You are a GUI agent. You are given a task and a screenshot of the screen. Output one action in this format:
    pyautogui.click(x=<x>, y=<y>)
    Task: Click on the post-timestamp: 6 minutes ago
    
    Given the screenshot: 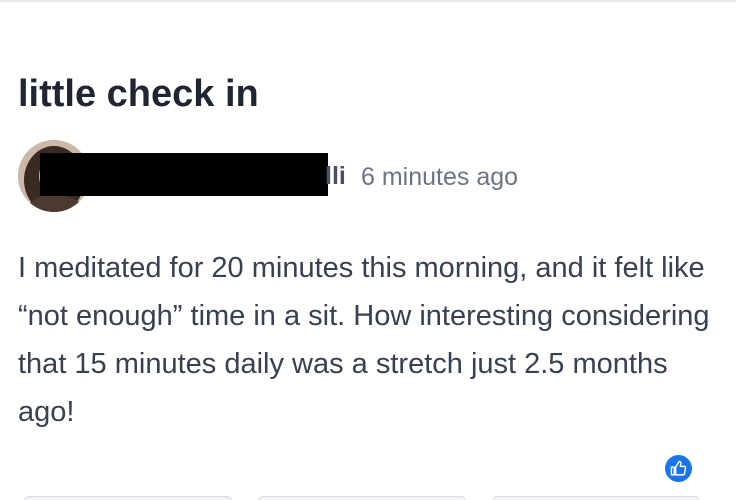 What is the action you would take?
    pyautogui.click(x=440, y=177)
    